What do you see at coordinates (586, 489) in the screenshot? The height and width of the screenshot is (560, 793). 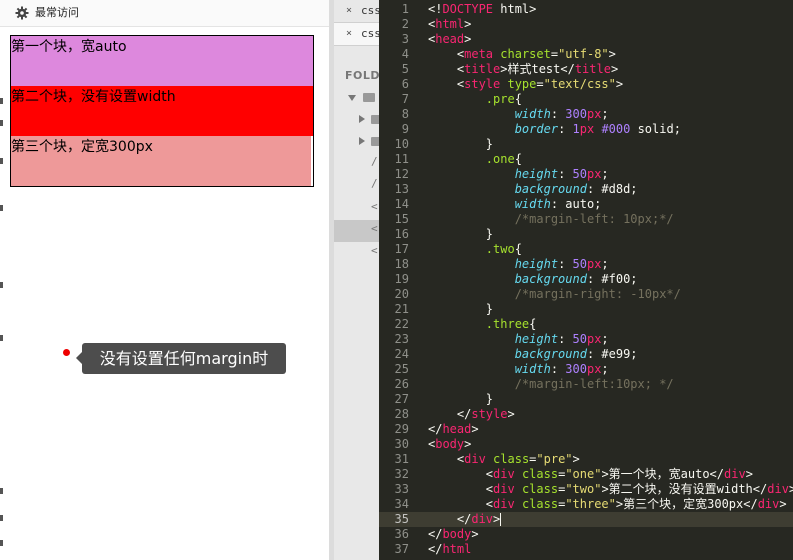 I see `code-line: 33 <div class="two">第二个块，没有设置width</div>` at bounding box center [586, 489].